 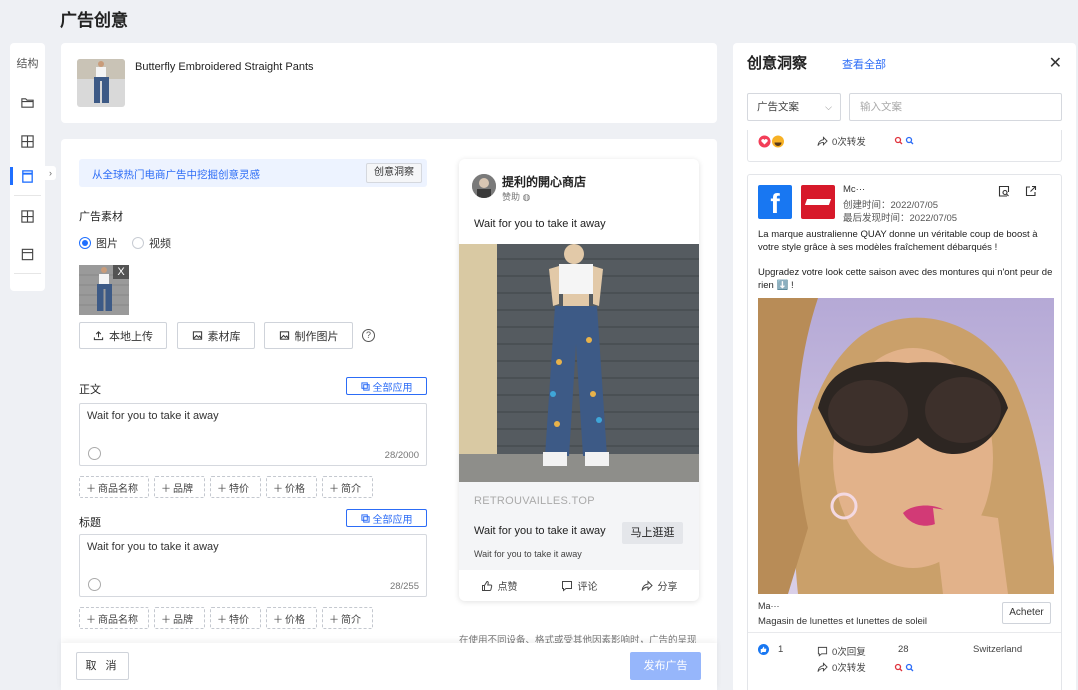 I want to click on local-upload-label: 本地上传, so click(x=131, y=336).